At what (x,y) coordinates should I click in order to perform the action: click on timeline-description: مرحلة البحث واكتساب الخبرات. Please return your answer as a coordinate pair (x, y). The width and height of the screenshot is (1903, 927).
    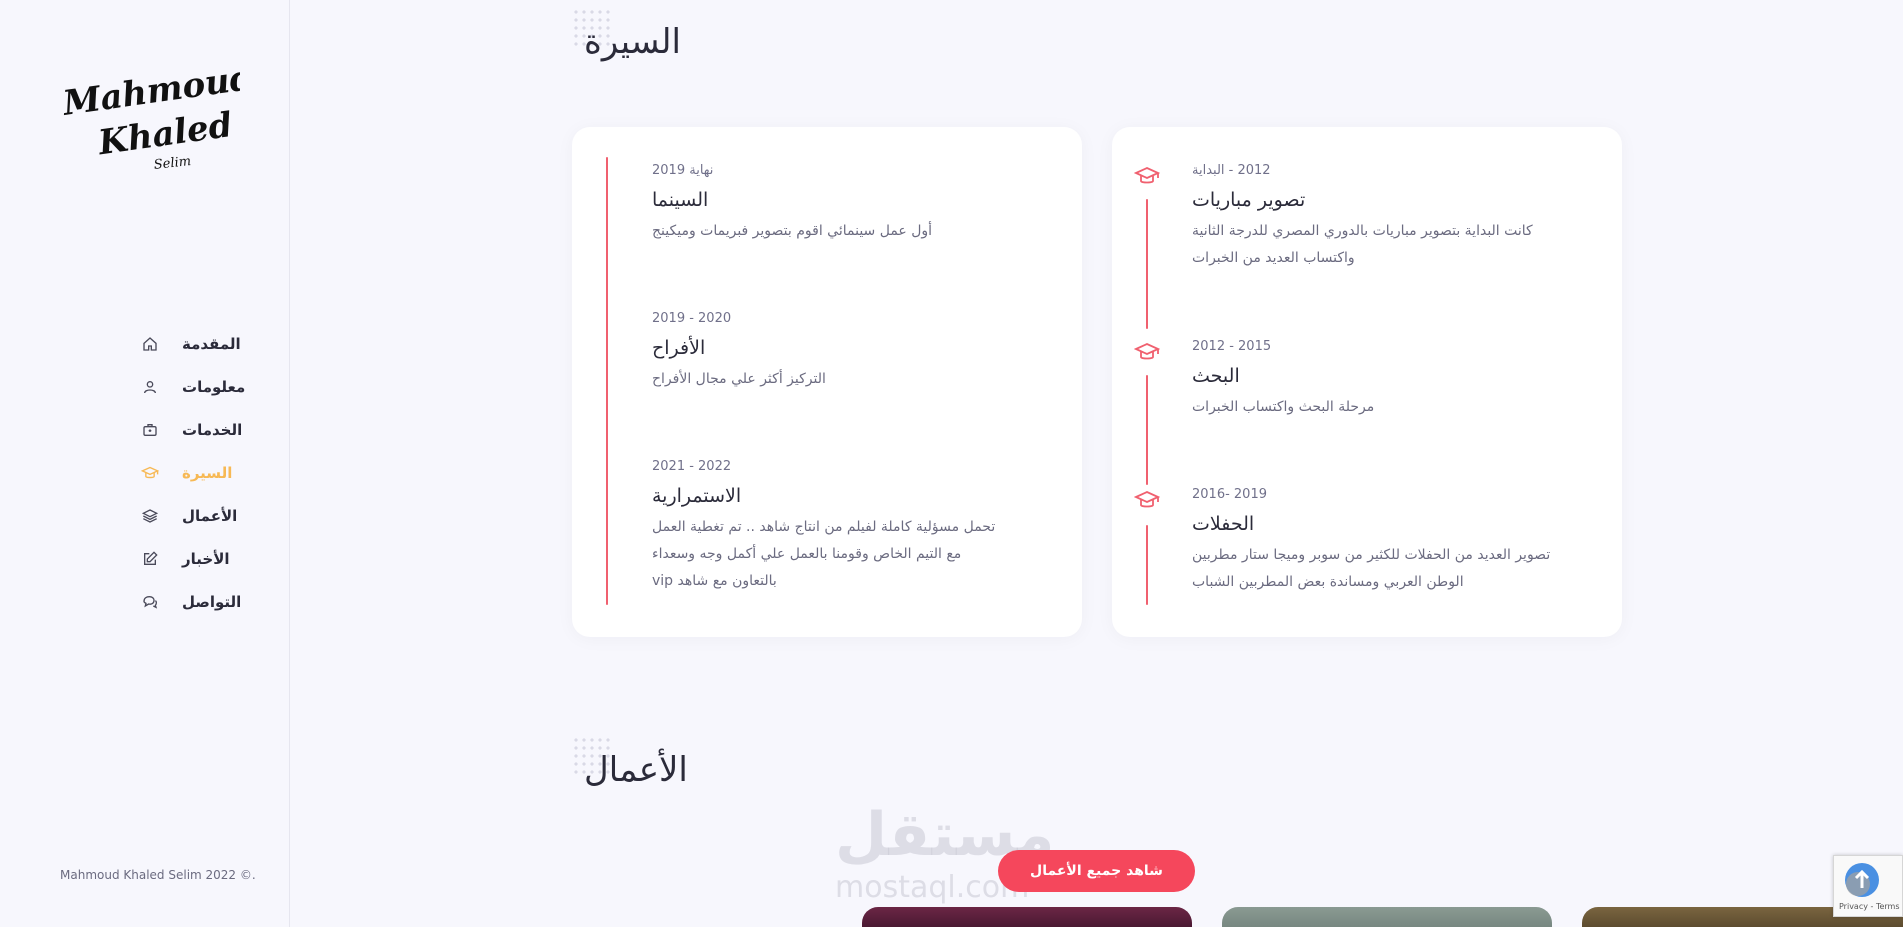
    Looking at the image, I should click on (1283, 407).